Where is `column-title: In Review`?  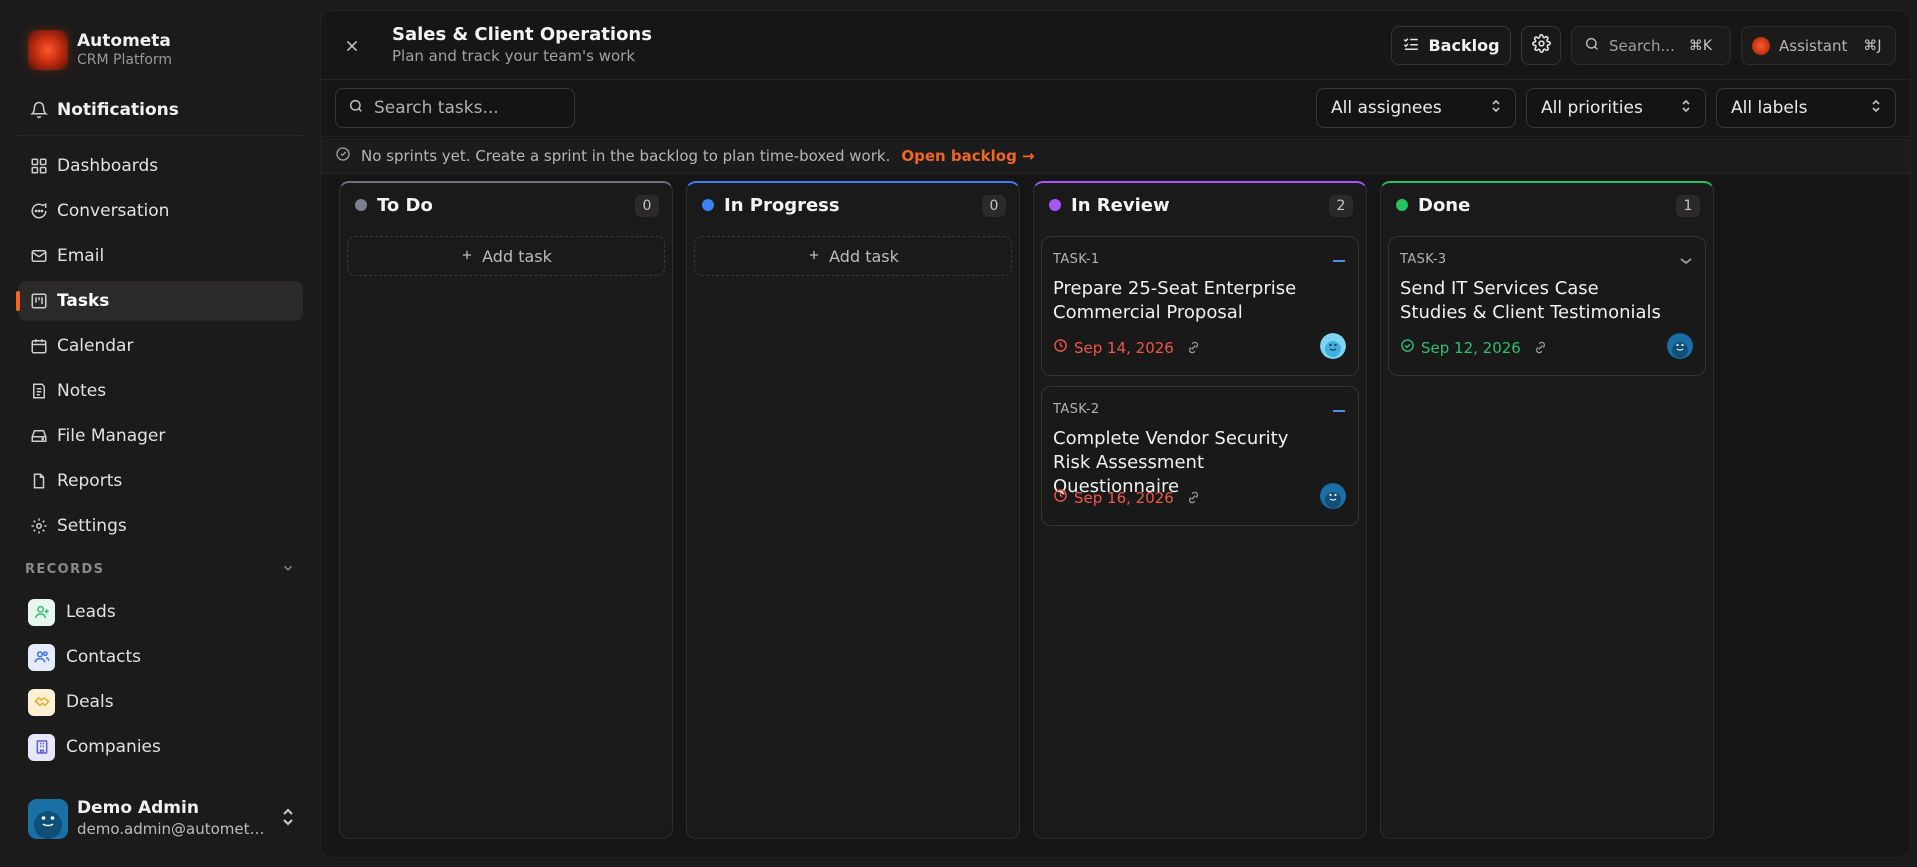 column-title: In Review is located at coordinates (1120, 205).